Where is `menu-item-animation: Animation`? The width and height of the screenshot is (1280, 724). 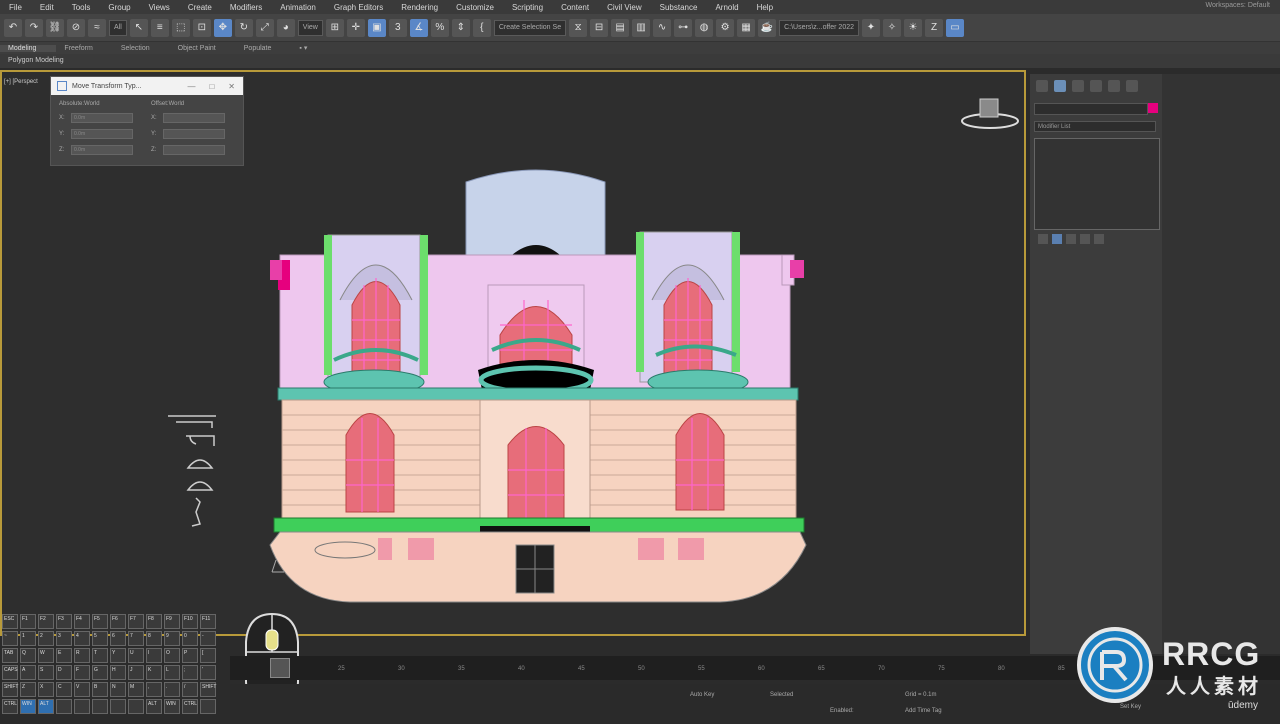
menu-item-animation: Animation is located at coordinates (298, 7).